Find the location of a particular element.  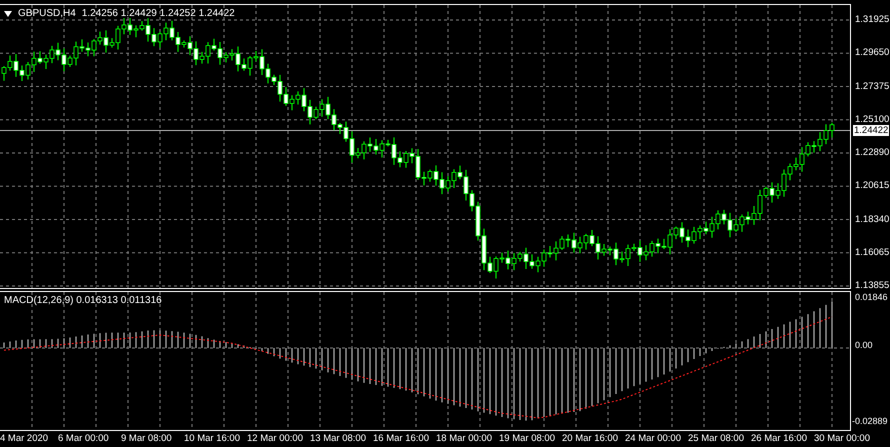

price-tick-label: 1.31925 is located at coordinates (872, 19).